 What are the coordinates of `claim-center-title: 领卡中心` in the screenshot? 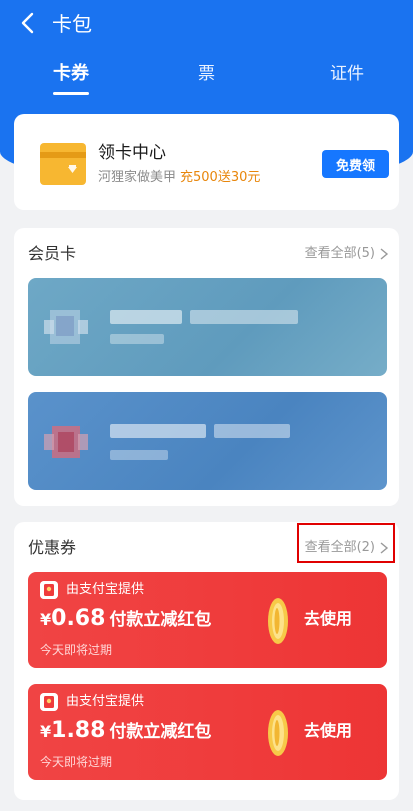 It's located at (132, 153).